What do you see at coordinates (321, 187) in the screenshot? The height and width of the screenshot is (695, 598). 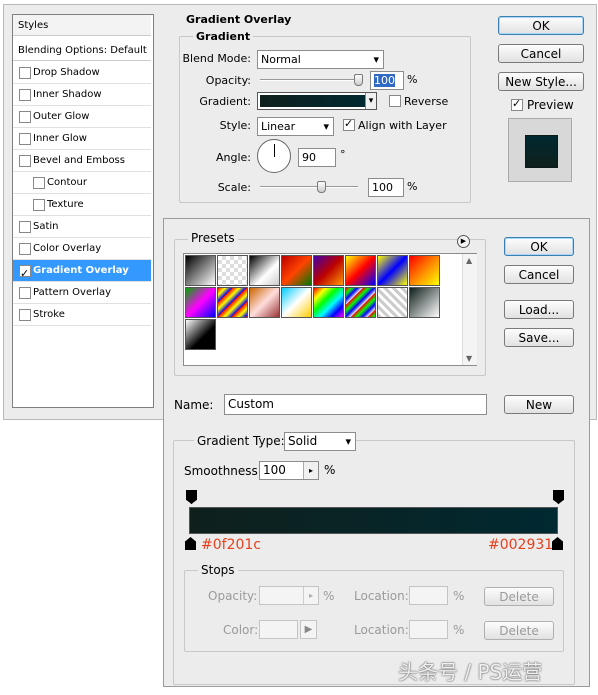 I see `scale-slider-thumb` at bounding box center [321, 187].